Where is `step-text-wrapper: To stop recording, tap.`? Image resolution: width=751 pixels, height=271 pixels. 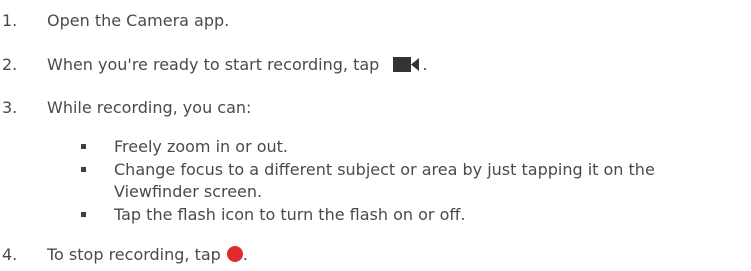
step-text-wrapper: To stop recording, tap. is located at coordinates (147, 255).